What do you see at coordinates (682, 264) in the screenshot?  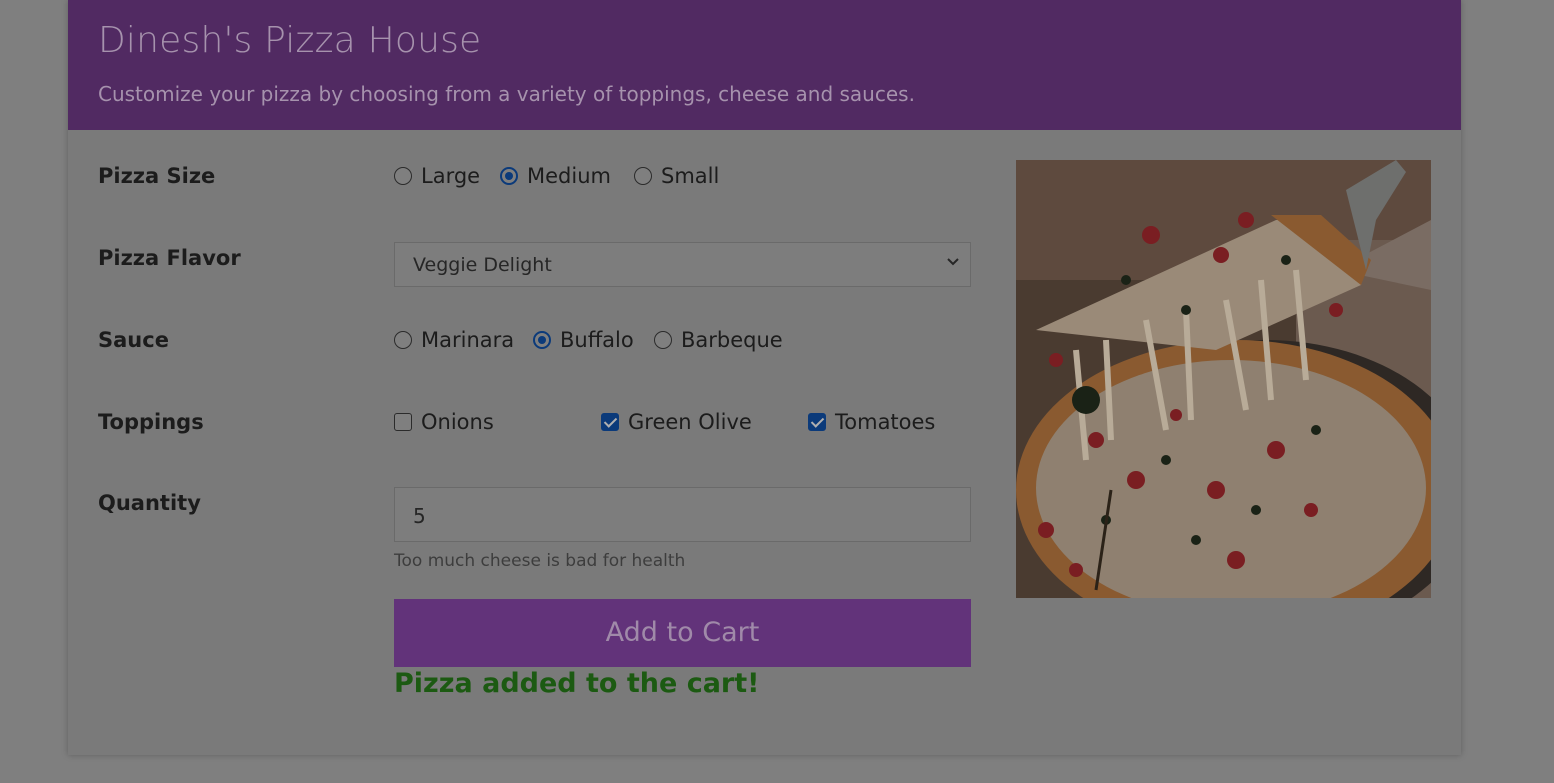 I see `flavor-select: Veggie Delight` at bounding box center [682, 264].